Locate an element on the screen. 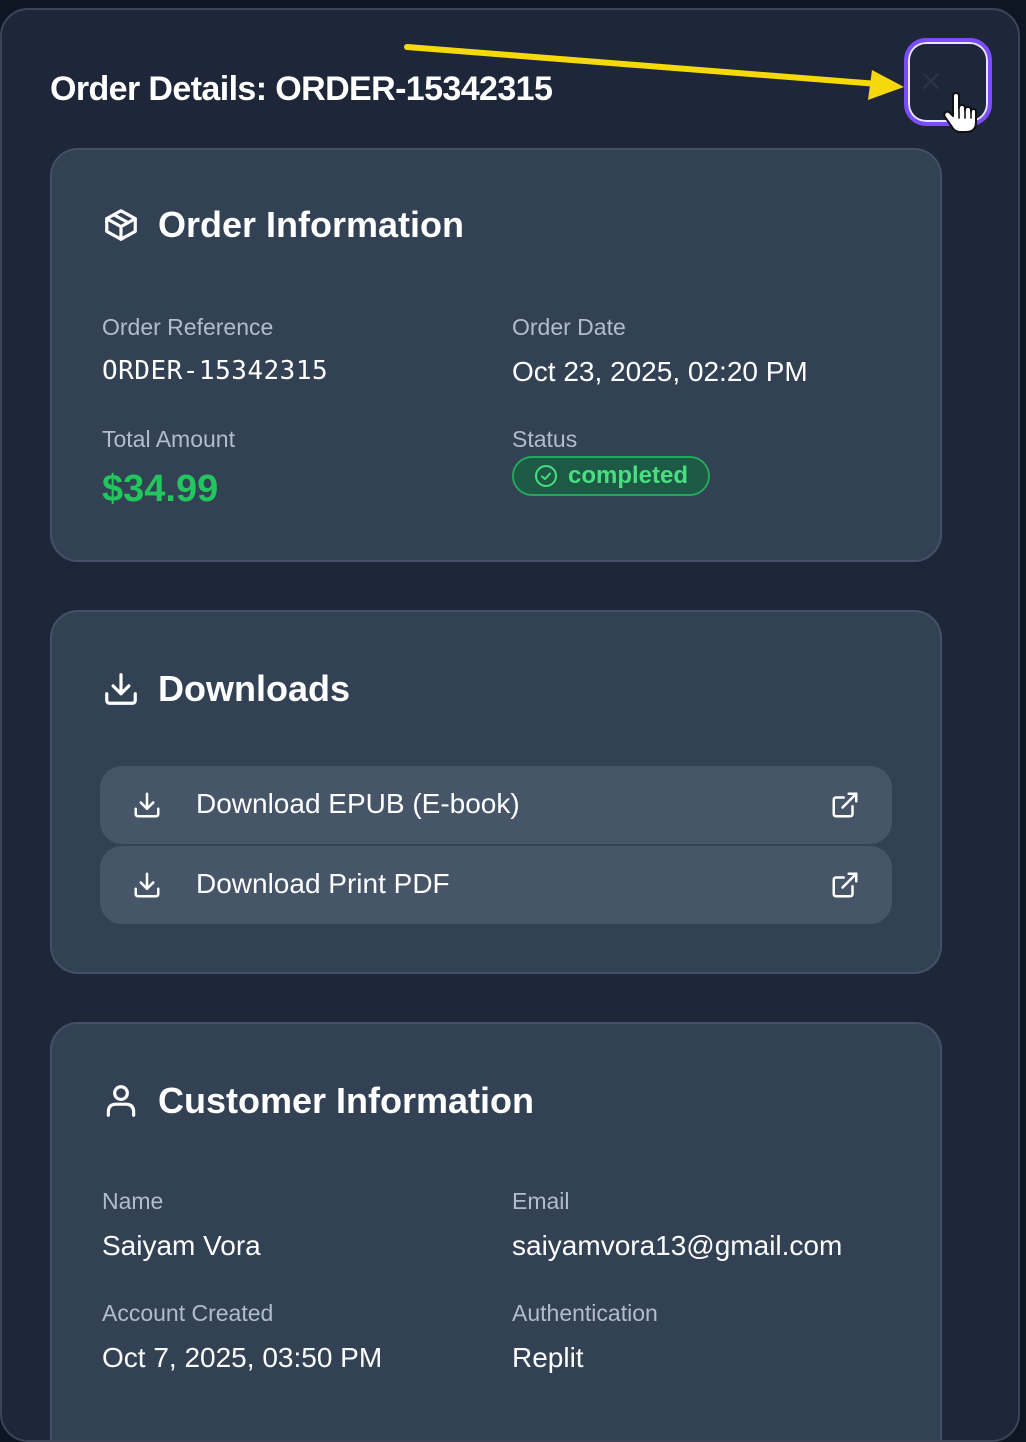  order-information-header: Order Information is located at coordinates (283, 225).